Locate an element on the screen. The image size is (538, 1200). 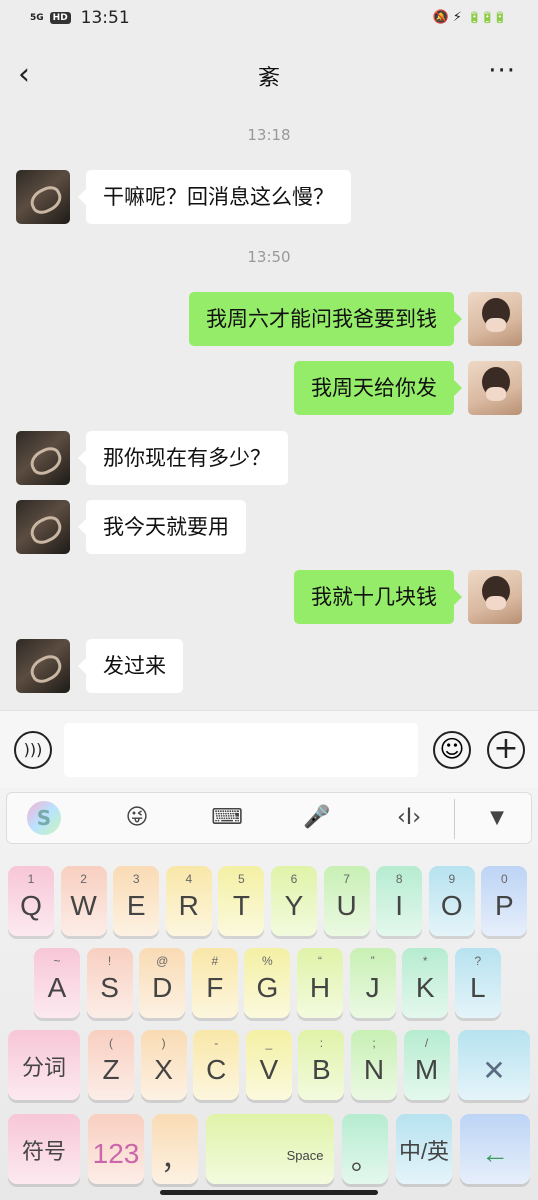
keyboard-layout-icon: ⌨ is located at coordinates (227, 818).